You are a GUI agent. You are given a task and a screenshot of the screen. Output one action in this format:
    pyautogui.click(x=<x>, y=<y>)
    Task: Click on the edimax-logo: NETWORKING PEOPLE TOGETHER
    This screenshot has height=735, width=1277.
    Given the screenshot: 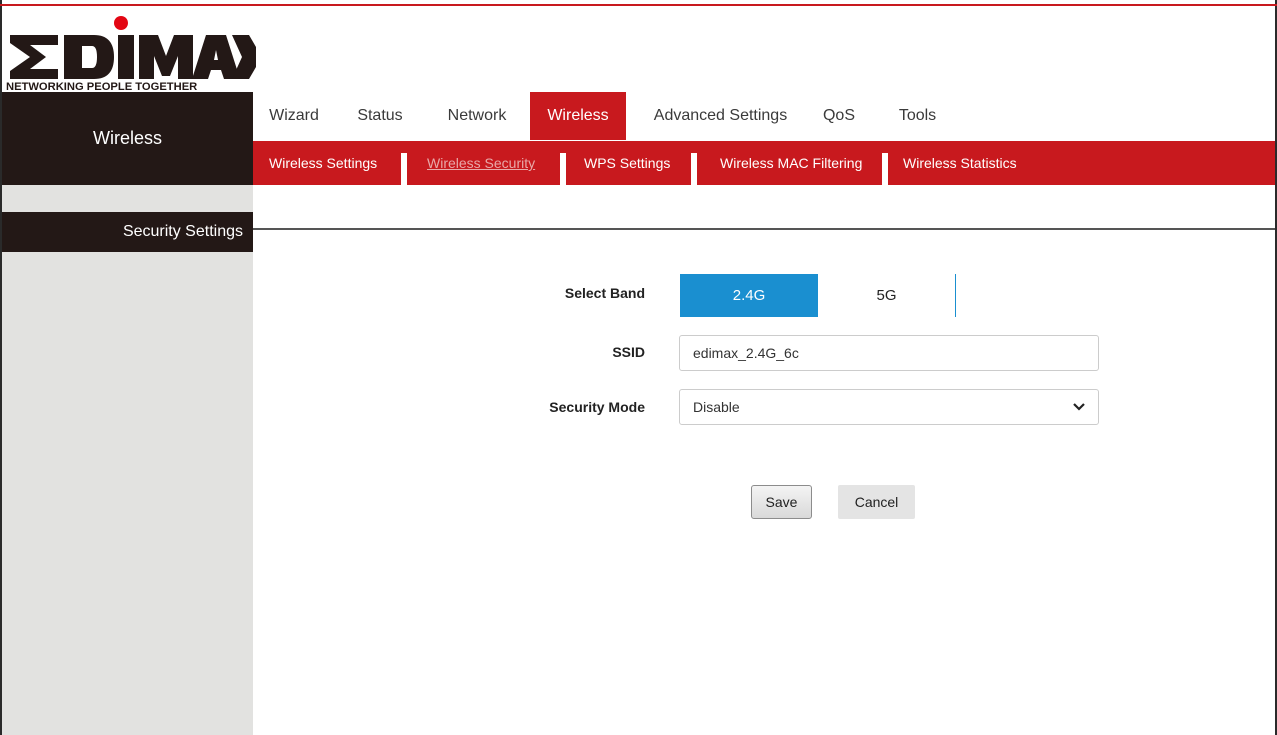 What is the action you would take?
    pyautogui.click(x=131, y=52)
    